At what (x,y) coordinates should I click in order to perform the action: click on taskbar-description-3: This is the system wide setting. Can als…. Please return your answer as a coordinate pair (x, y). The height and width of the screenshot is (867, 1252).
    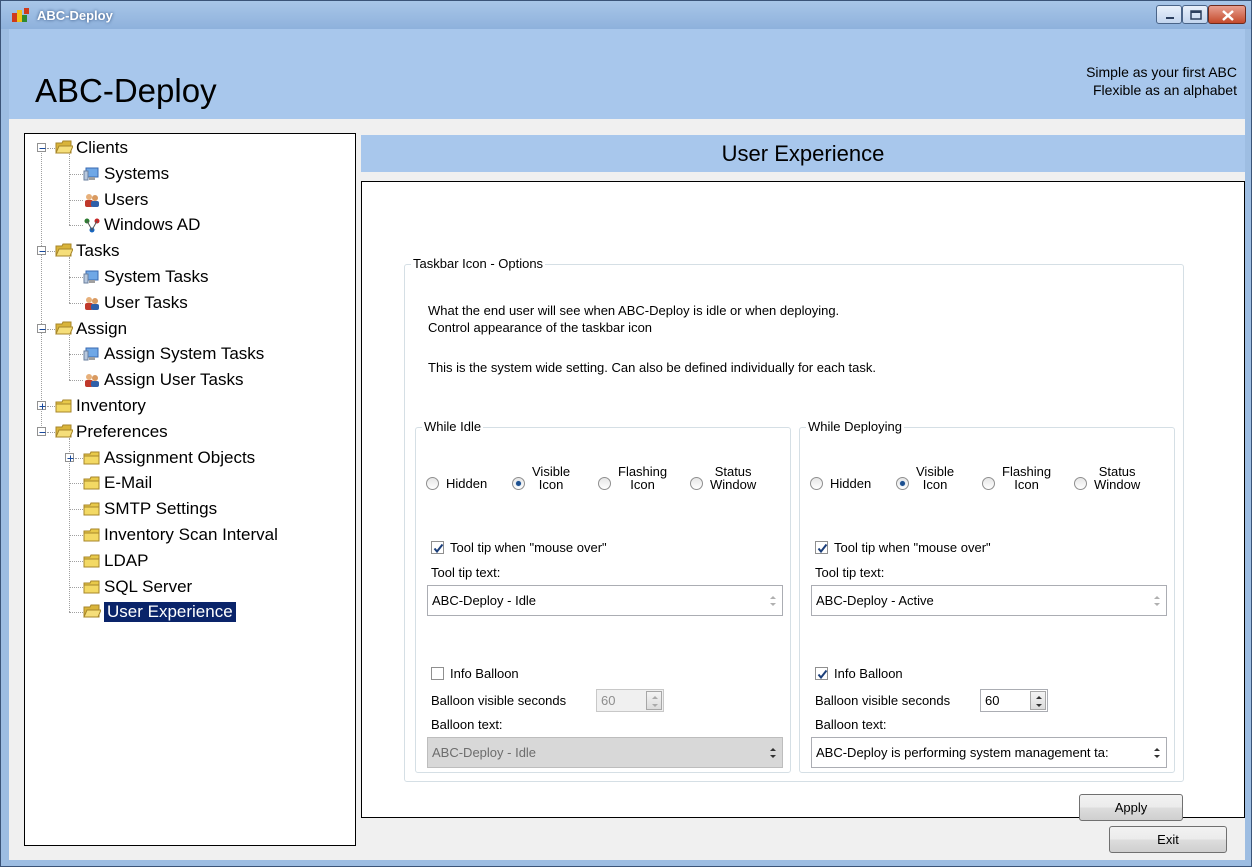
    Looking at the image, I should click on (652, 367).